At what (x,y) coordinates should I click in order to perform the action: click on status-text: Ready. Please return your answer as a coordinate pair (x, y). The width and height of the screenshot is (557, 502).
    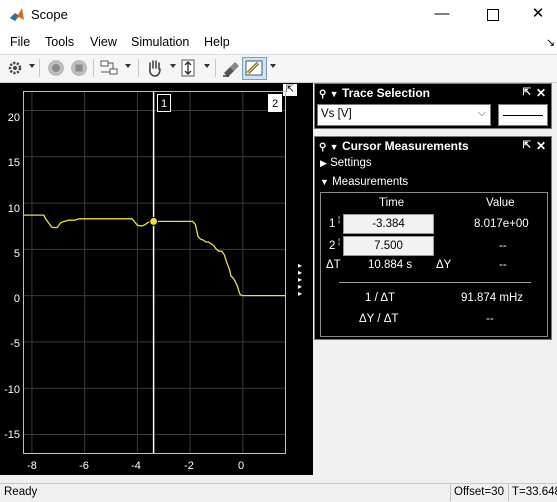
    Looking at the image, I should click on (21, 492).